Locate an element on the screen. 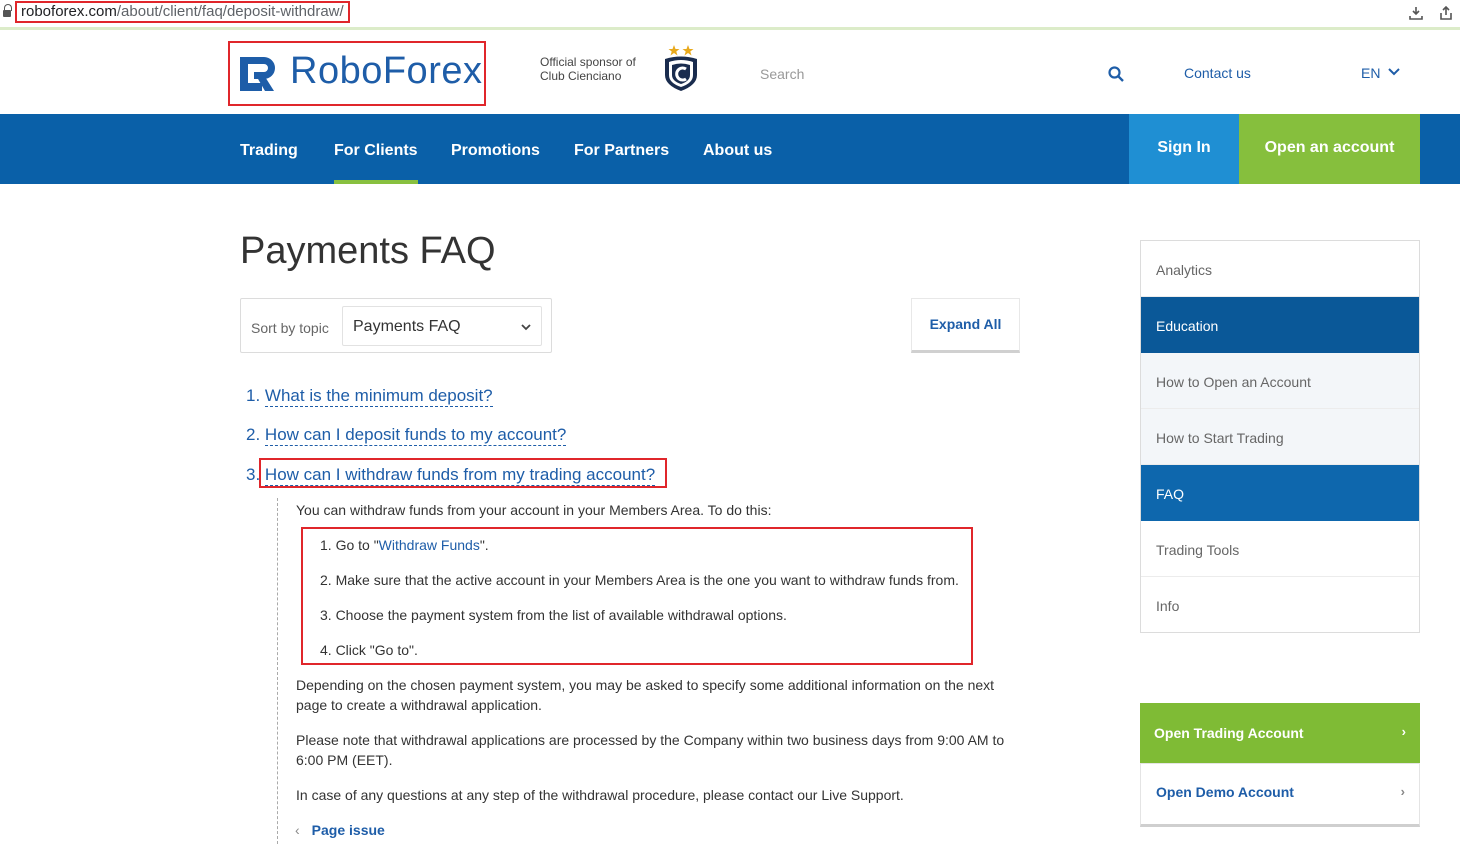 The image size is (1460, 844). page-issue-link: ‹ Page issue is located at coordinates (340, 830).